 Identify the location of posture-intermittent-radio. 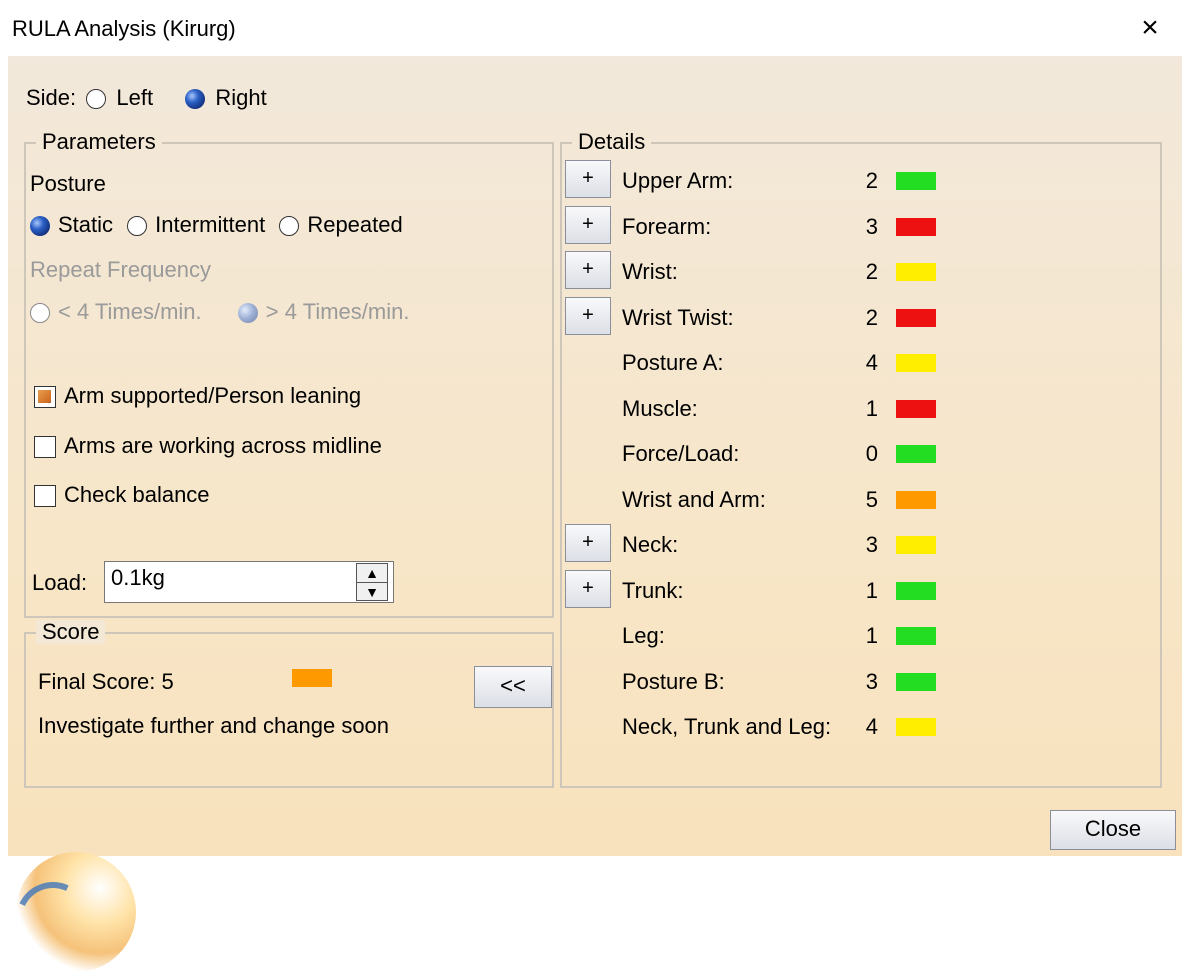
(137, 226).